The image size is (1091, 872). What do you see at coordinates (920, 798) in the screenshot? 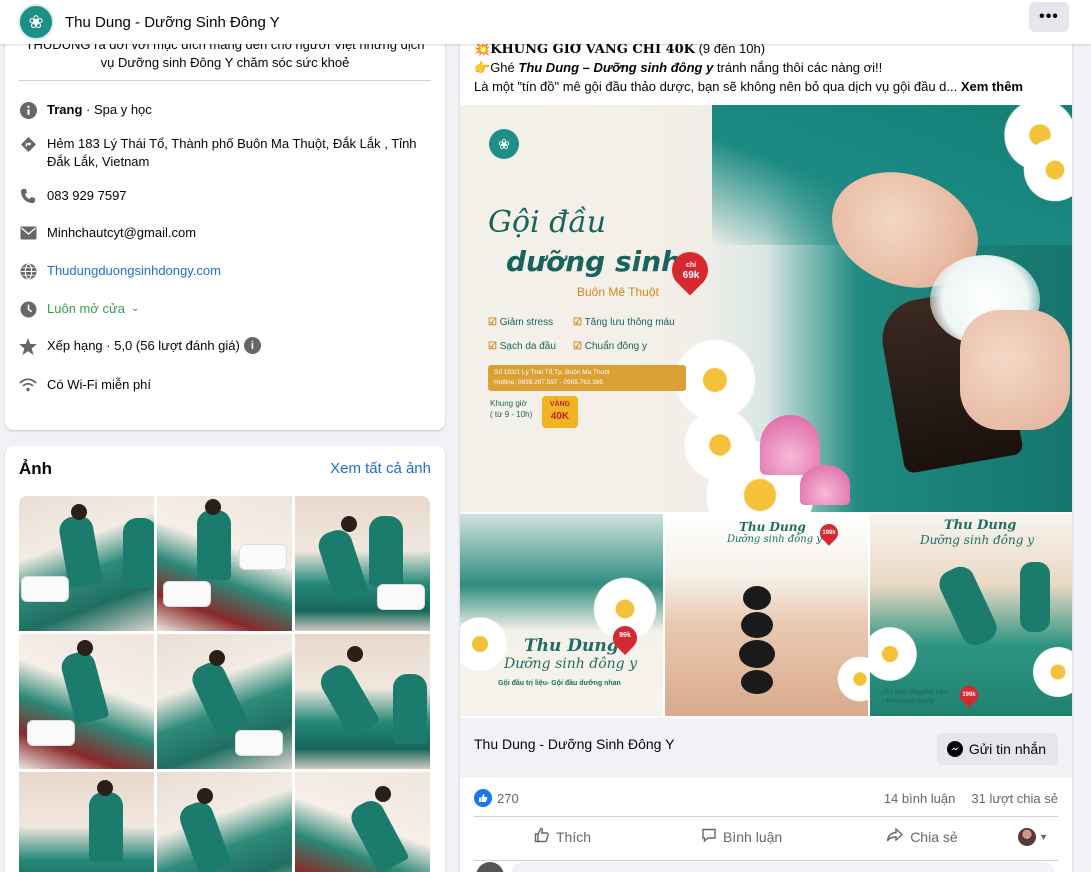
I see `comment-count: 14 bình luận` at bounding box center [920, 798].